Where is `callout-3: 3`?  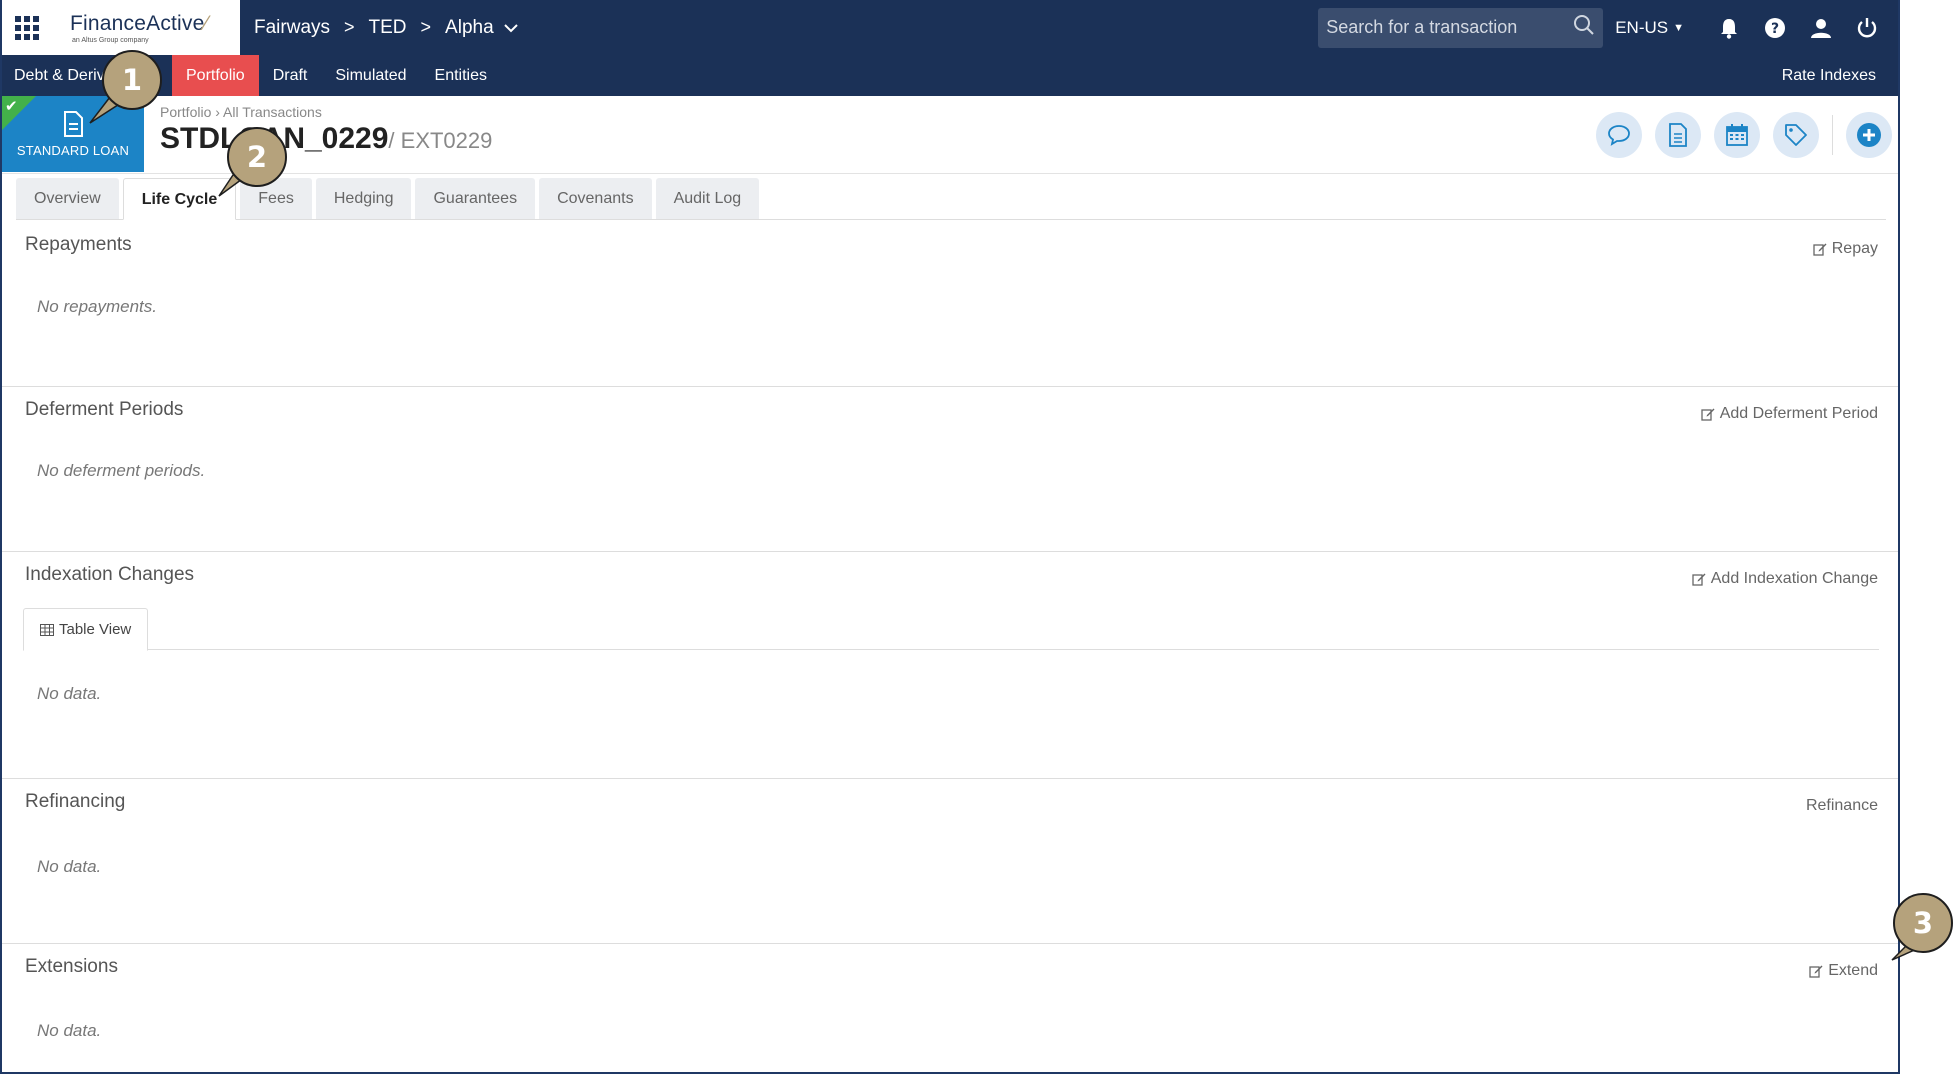 callout-3: 3 is located at coordinates (1923, 923).